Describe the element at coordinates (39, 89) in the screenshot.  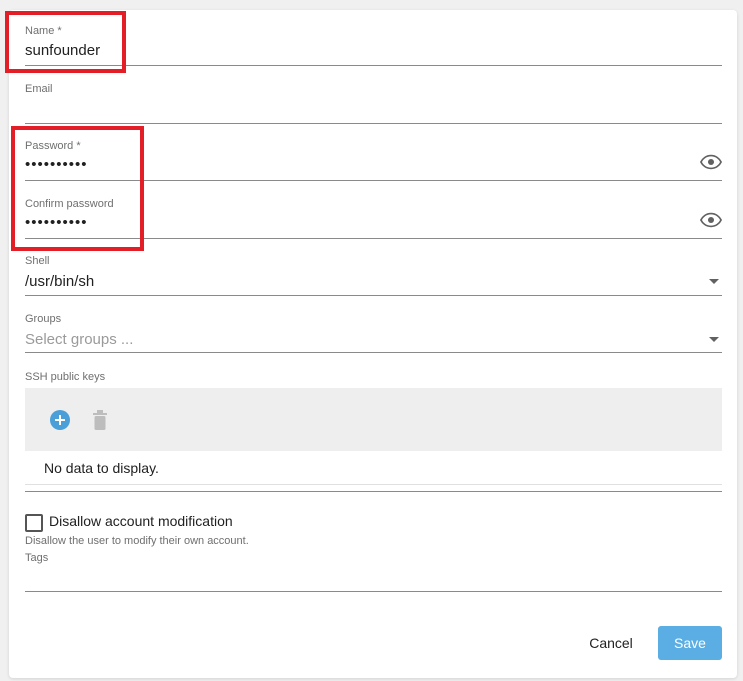
I see `email-label: Email` at that location.